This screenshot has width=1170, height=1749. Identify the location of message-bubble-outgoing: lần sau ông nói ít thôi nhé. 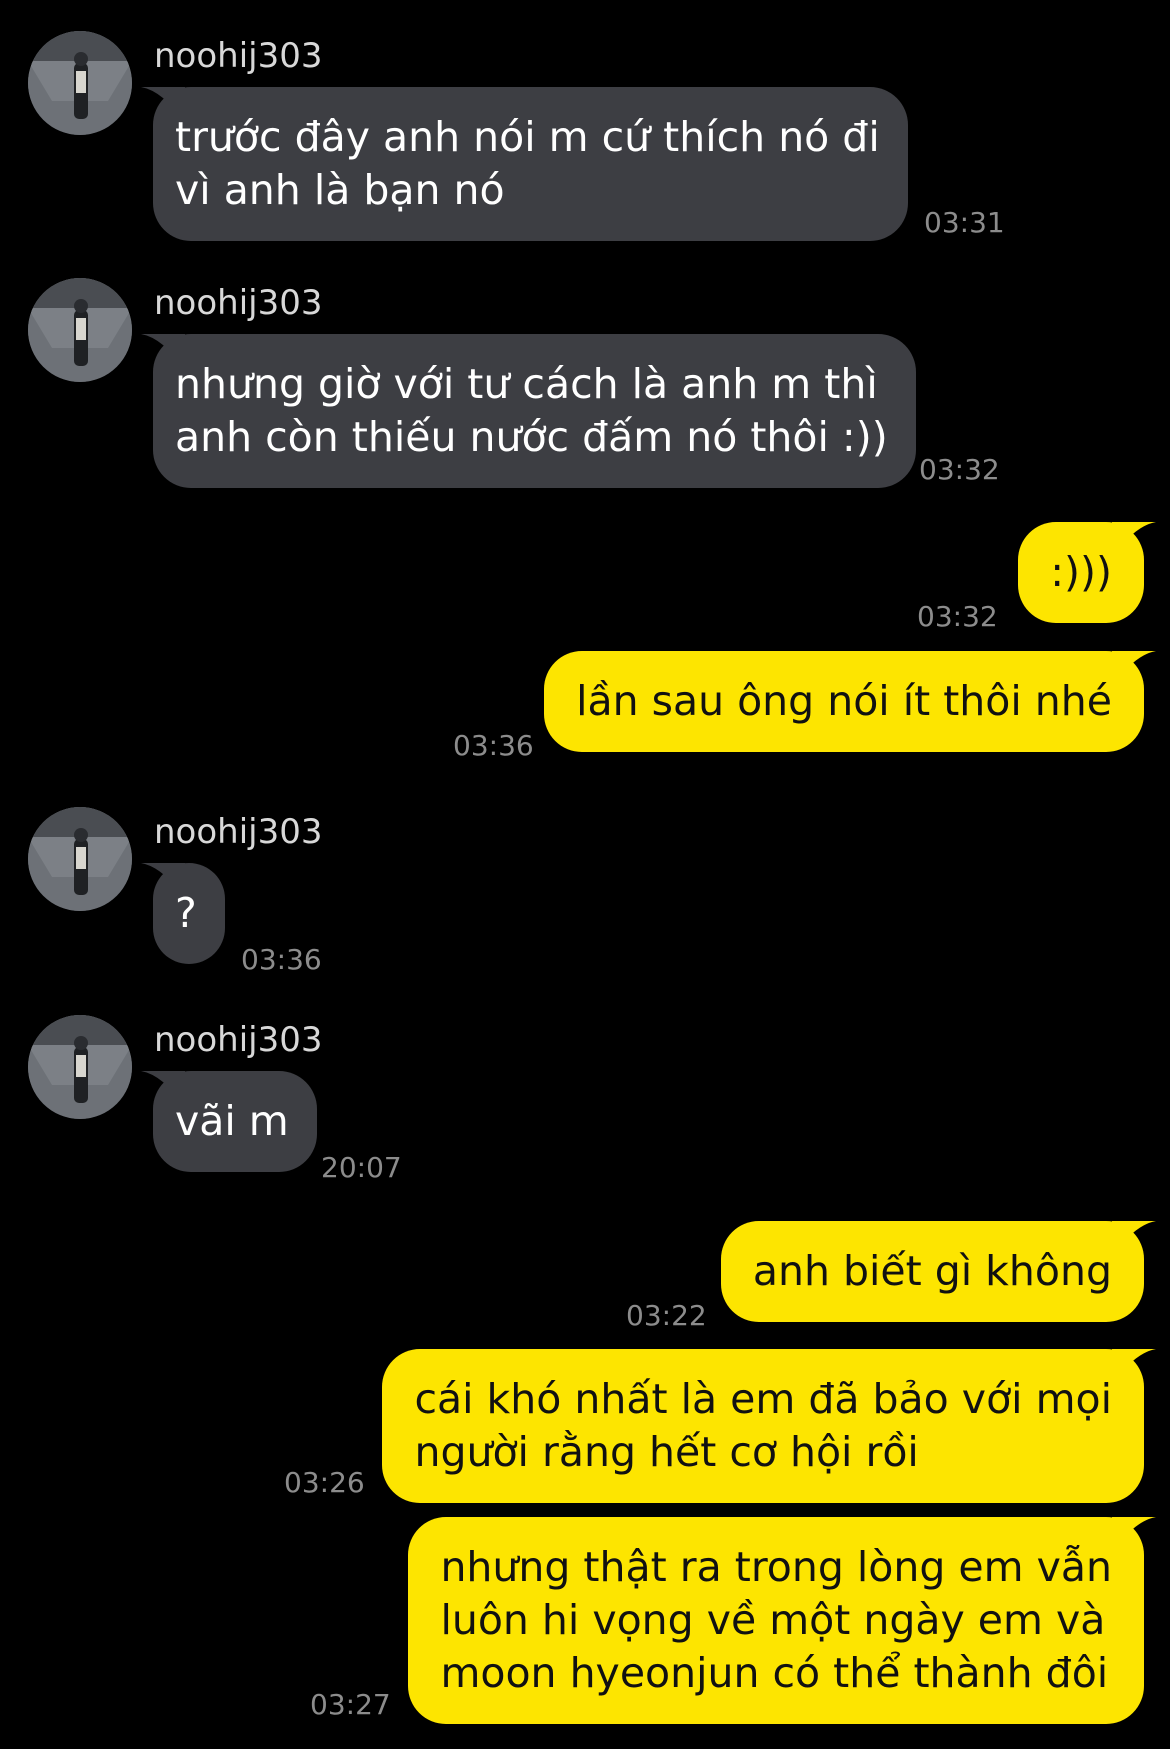
(850, 701).